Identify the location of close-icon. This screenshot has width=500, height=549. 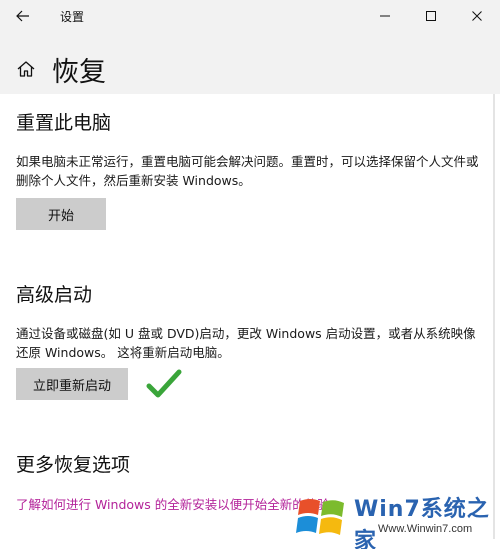
(477, 16).